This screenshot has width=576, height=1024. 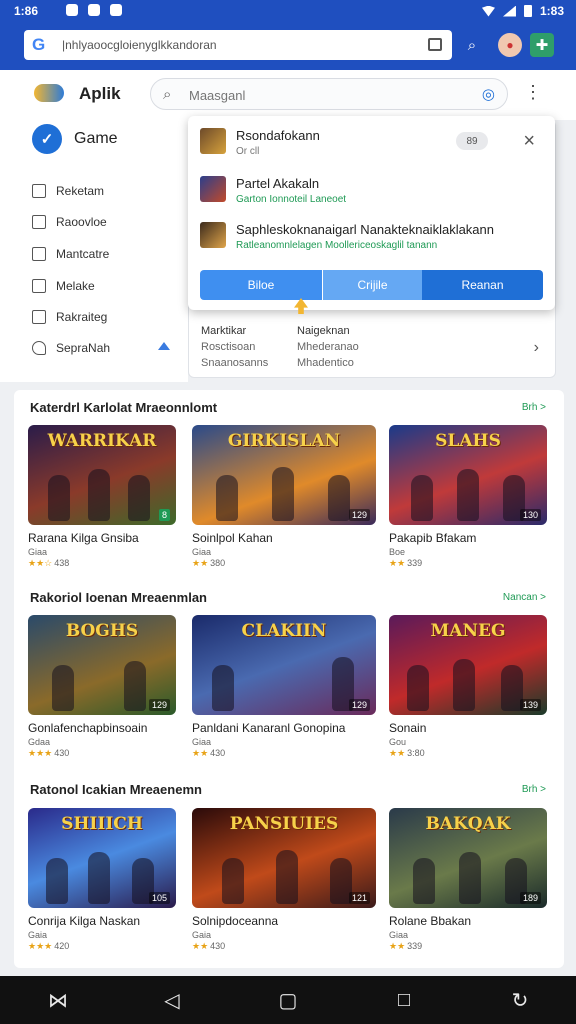 I want to click on game-card: BAKQAK 189 Rolane Bbakan Giaa ★★ 339, so click(x=468, y=880).